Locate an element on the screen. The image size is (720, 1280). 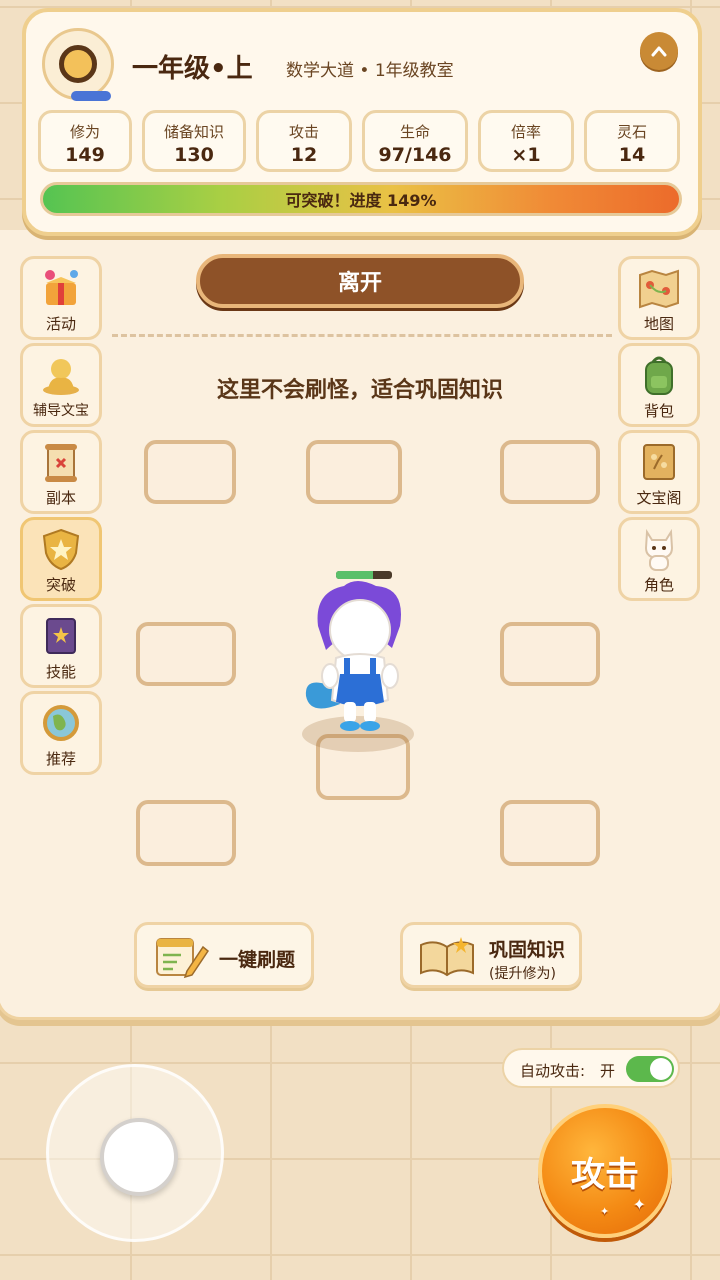
menu-backpack: 背包 is located at coordinates (659, 385).